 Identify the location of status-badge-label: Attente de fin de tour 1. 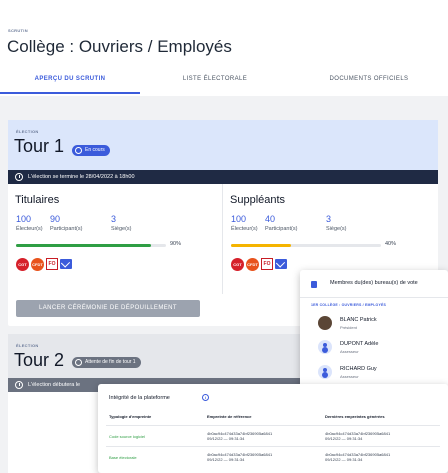
(110, 362).